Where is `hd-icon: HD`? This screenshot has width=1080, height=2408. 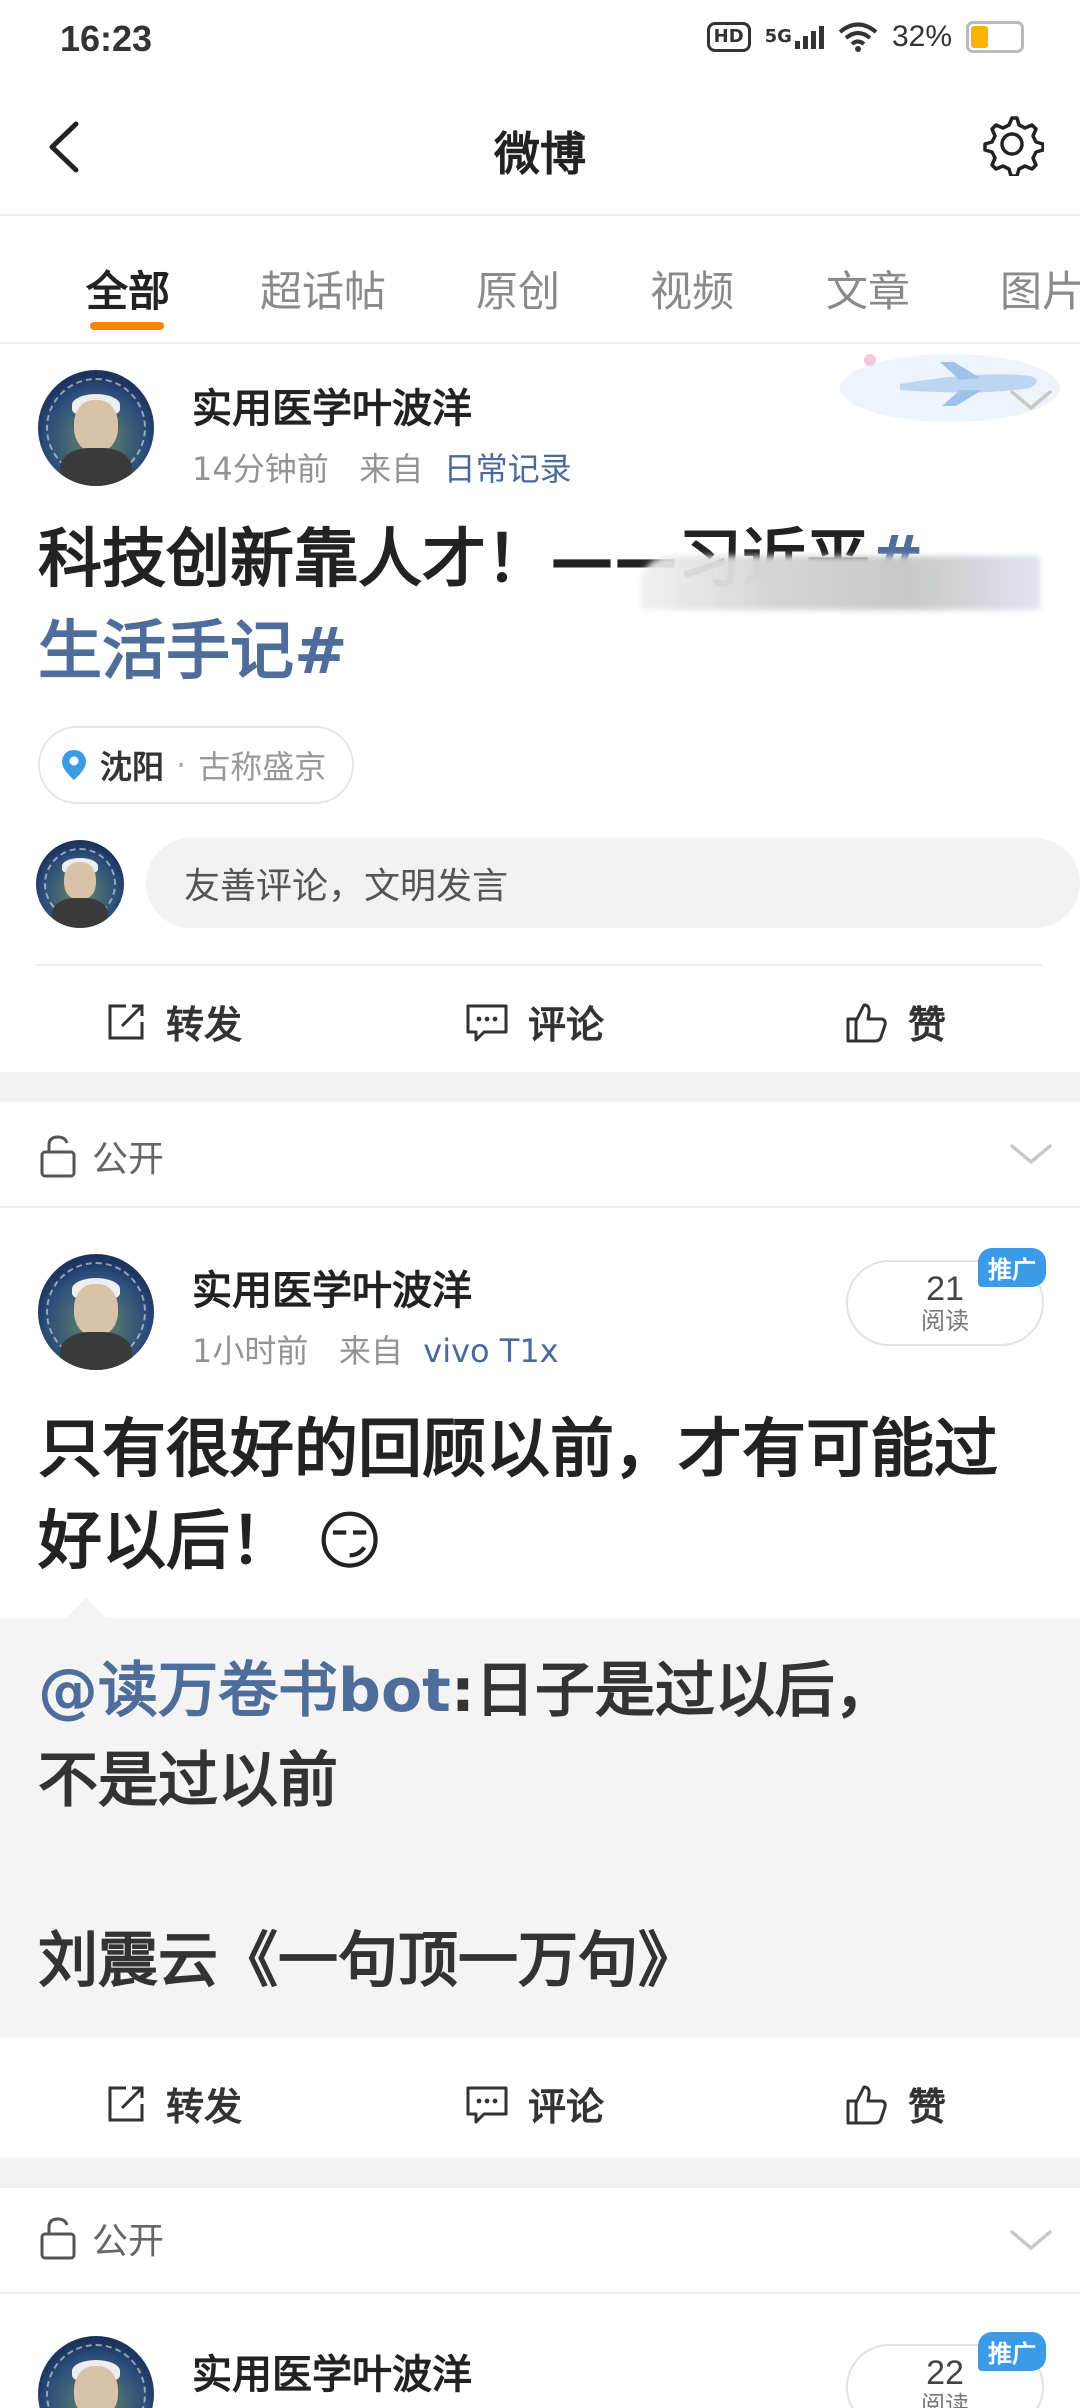 hd-icon: HD is located at coordinates (728, 37).